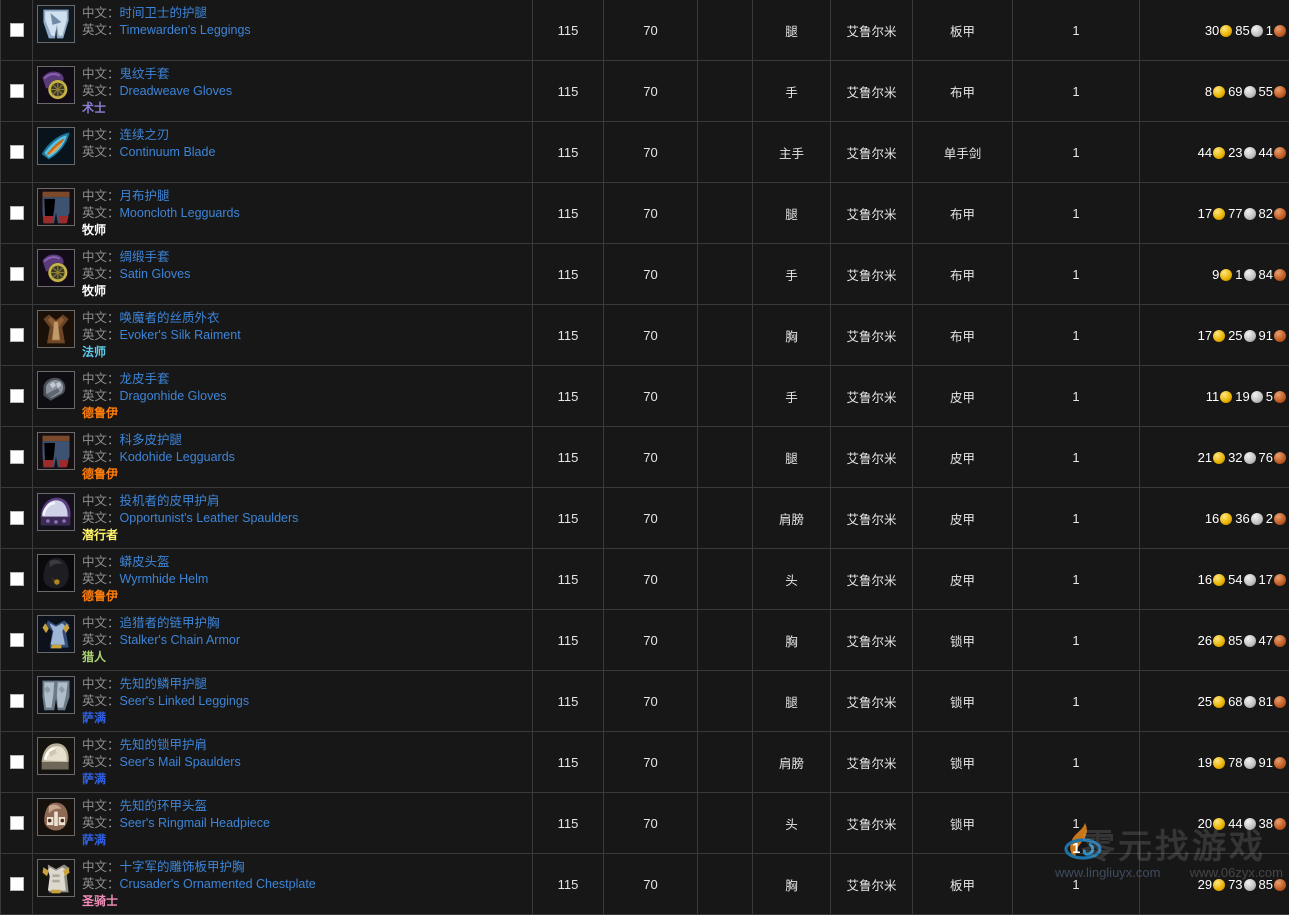 The height and width of the screenshot is (915, 1289). Describe the element at coordinates (155, 274) in the screenshot. I see `item-name-en: Satin Gloves` at that location.